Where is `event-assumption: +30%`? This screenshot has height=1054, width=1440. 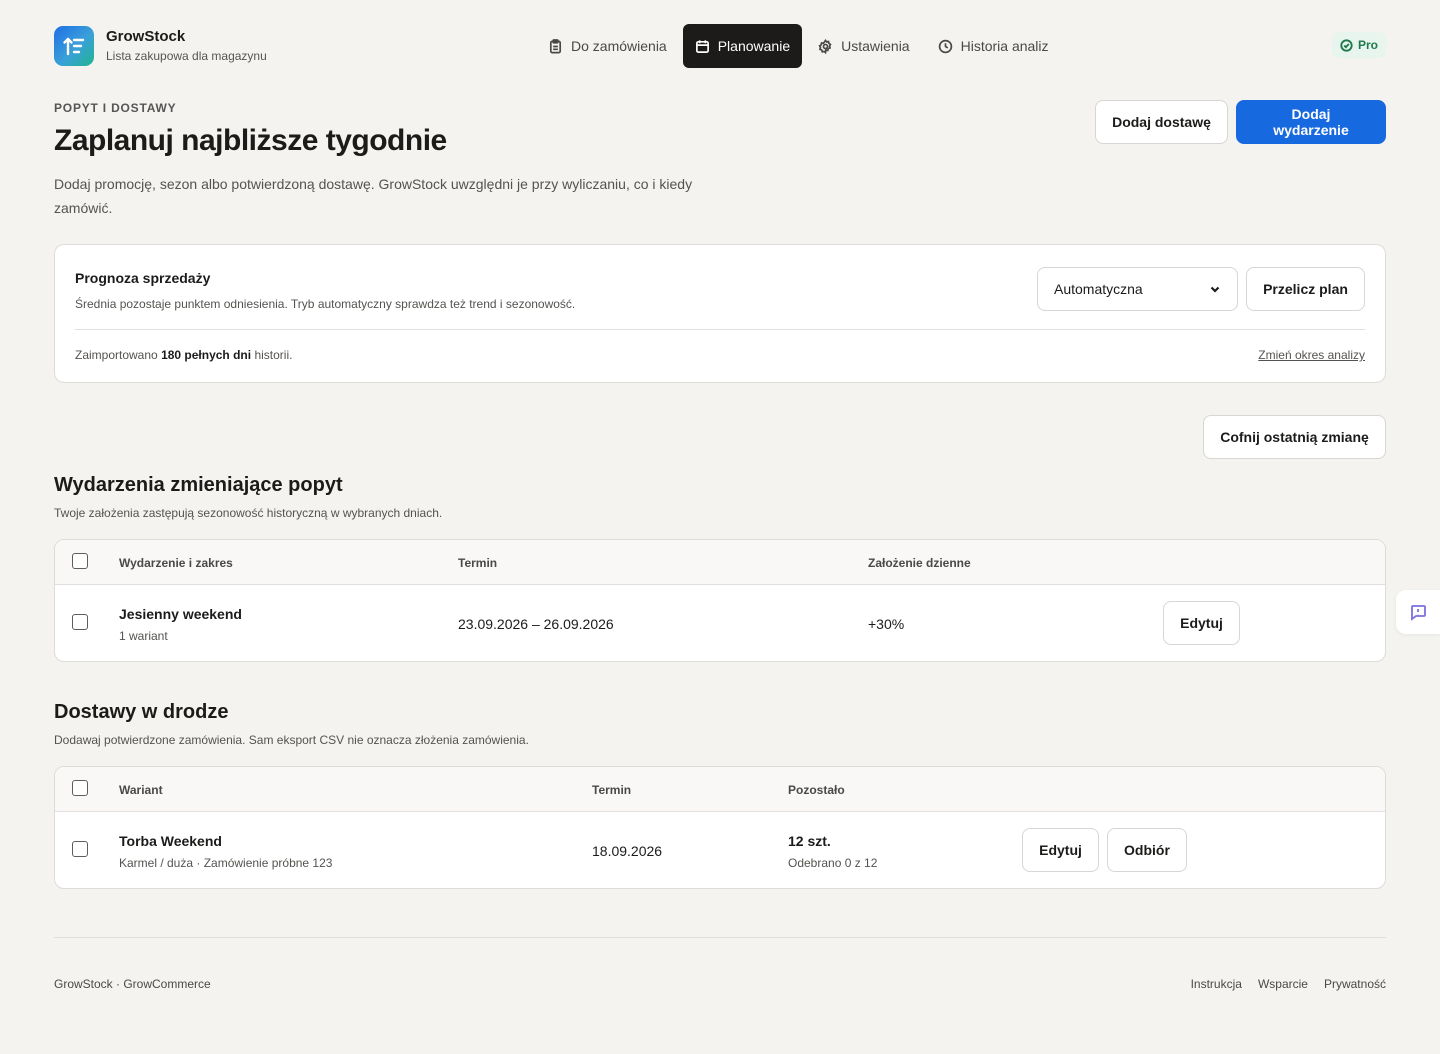
event-assumption: +30% is located at coordinates (886, 624).